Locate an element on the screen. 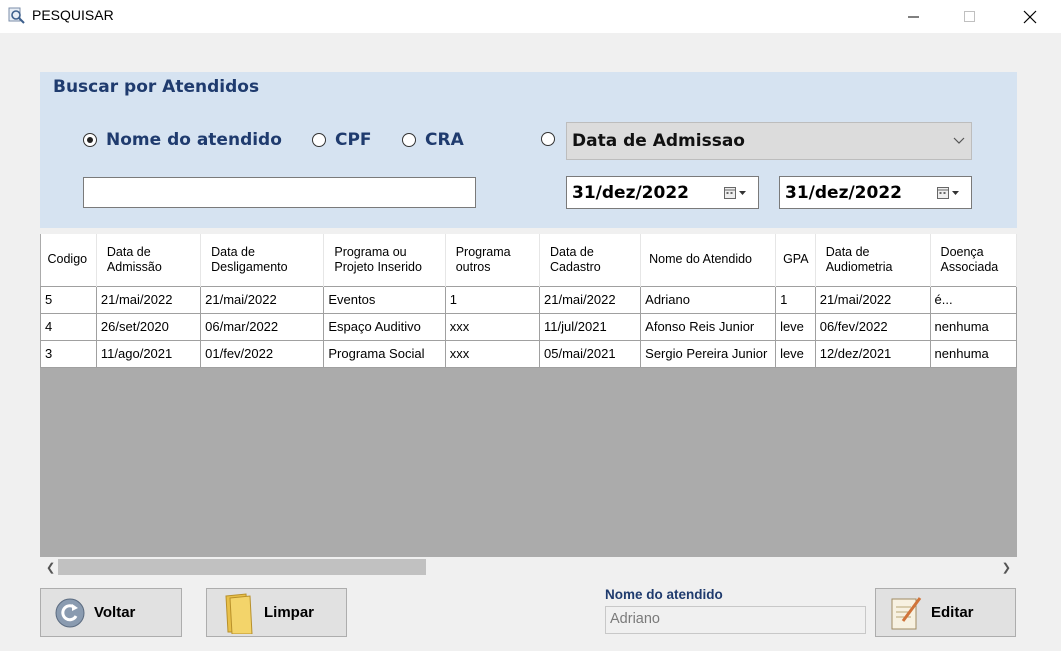 The width and height of the screenshot is (1061, 651). column-header-cadastro: Data de Cadastro is located at coordinates (590, 260).